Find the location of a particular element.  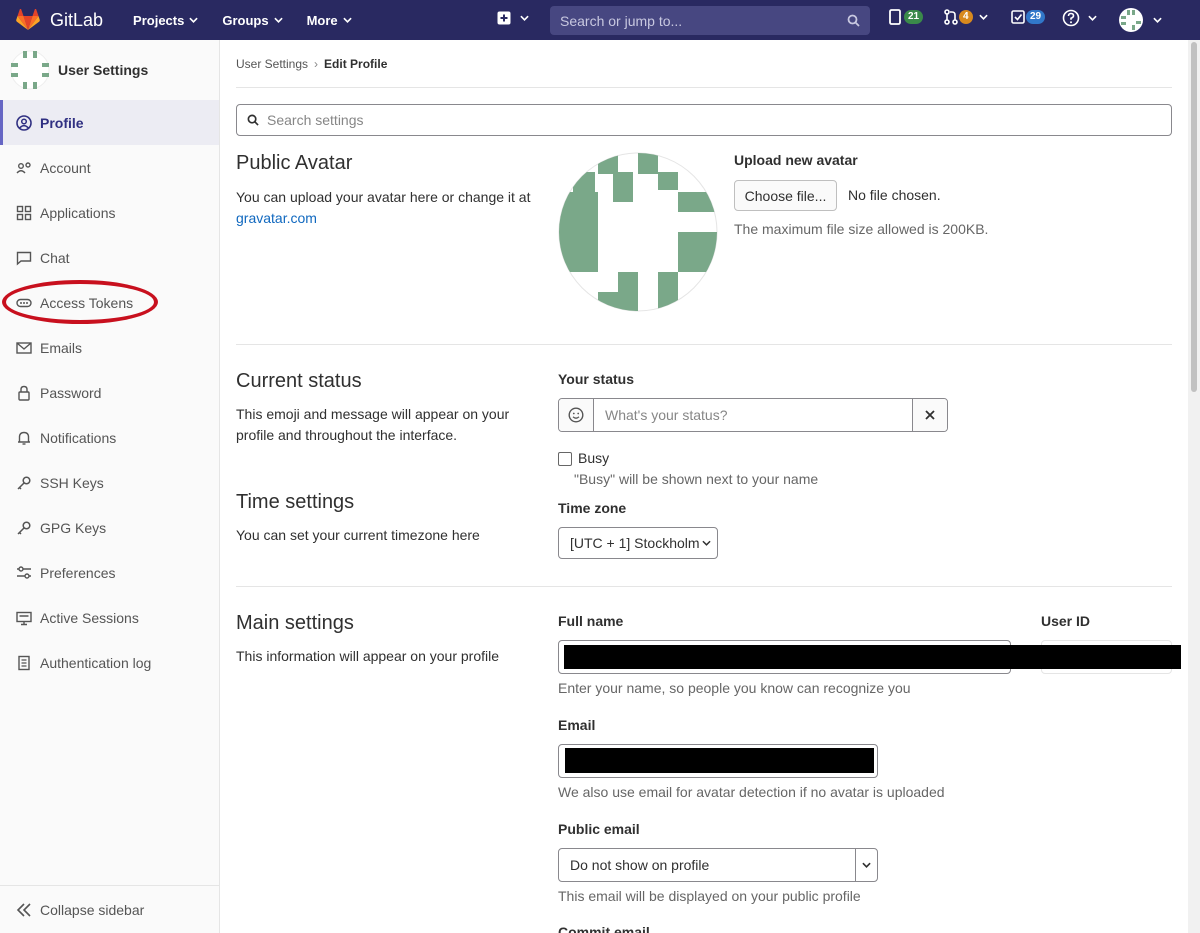

issues-link: 21 is located at coordinates (906, 17).